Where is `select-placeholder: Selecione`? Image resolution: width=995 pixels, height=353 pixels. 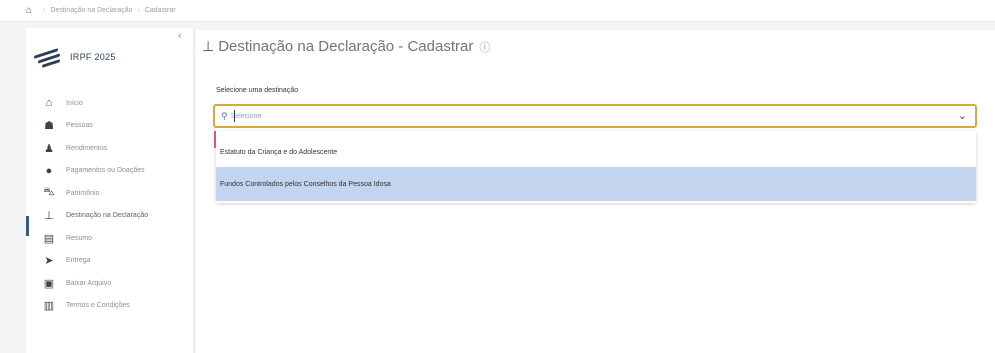
select-placeholder: Selecione is located at coordinates (246, 116).